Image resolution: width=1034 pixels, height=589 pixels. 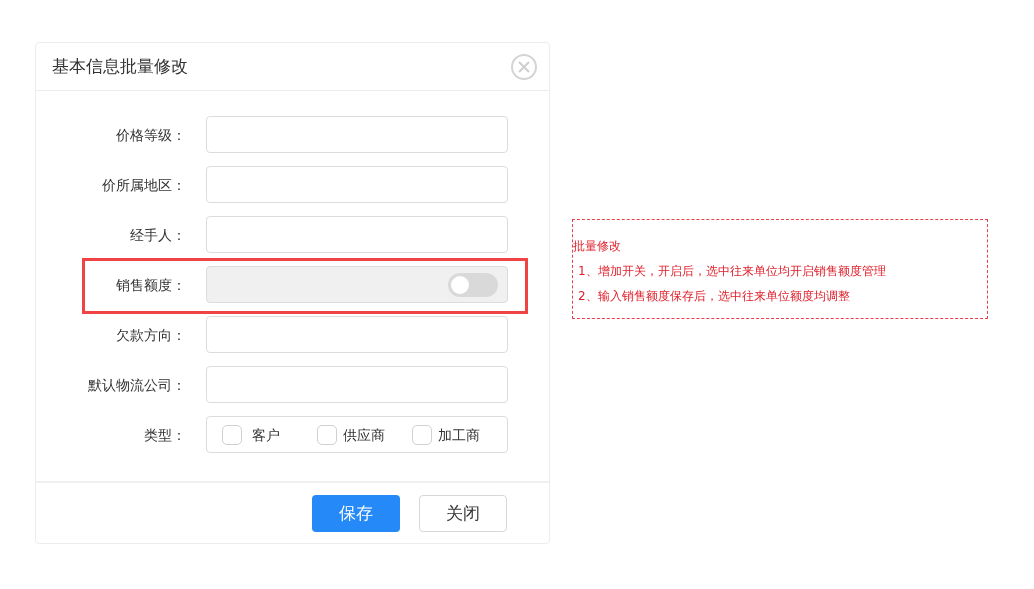 I want to click on note-line: 1、增加开关，开启后，选中往来单位均开启销售额度管理, so click(x=732, y=271).